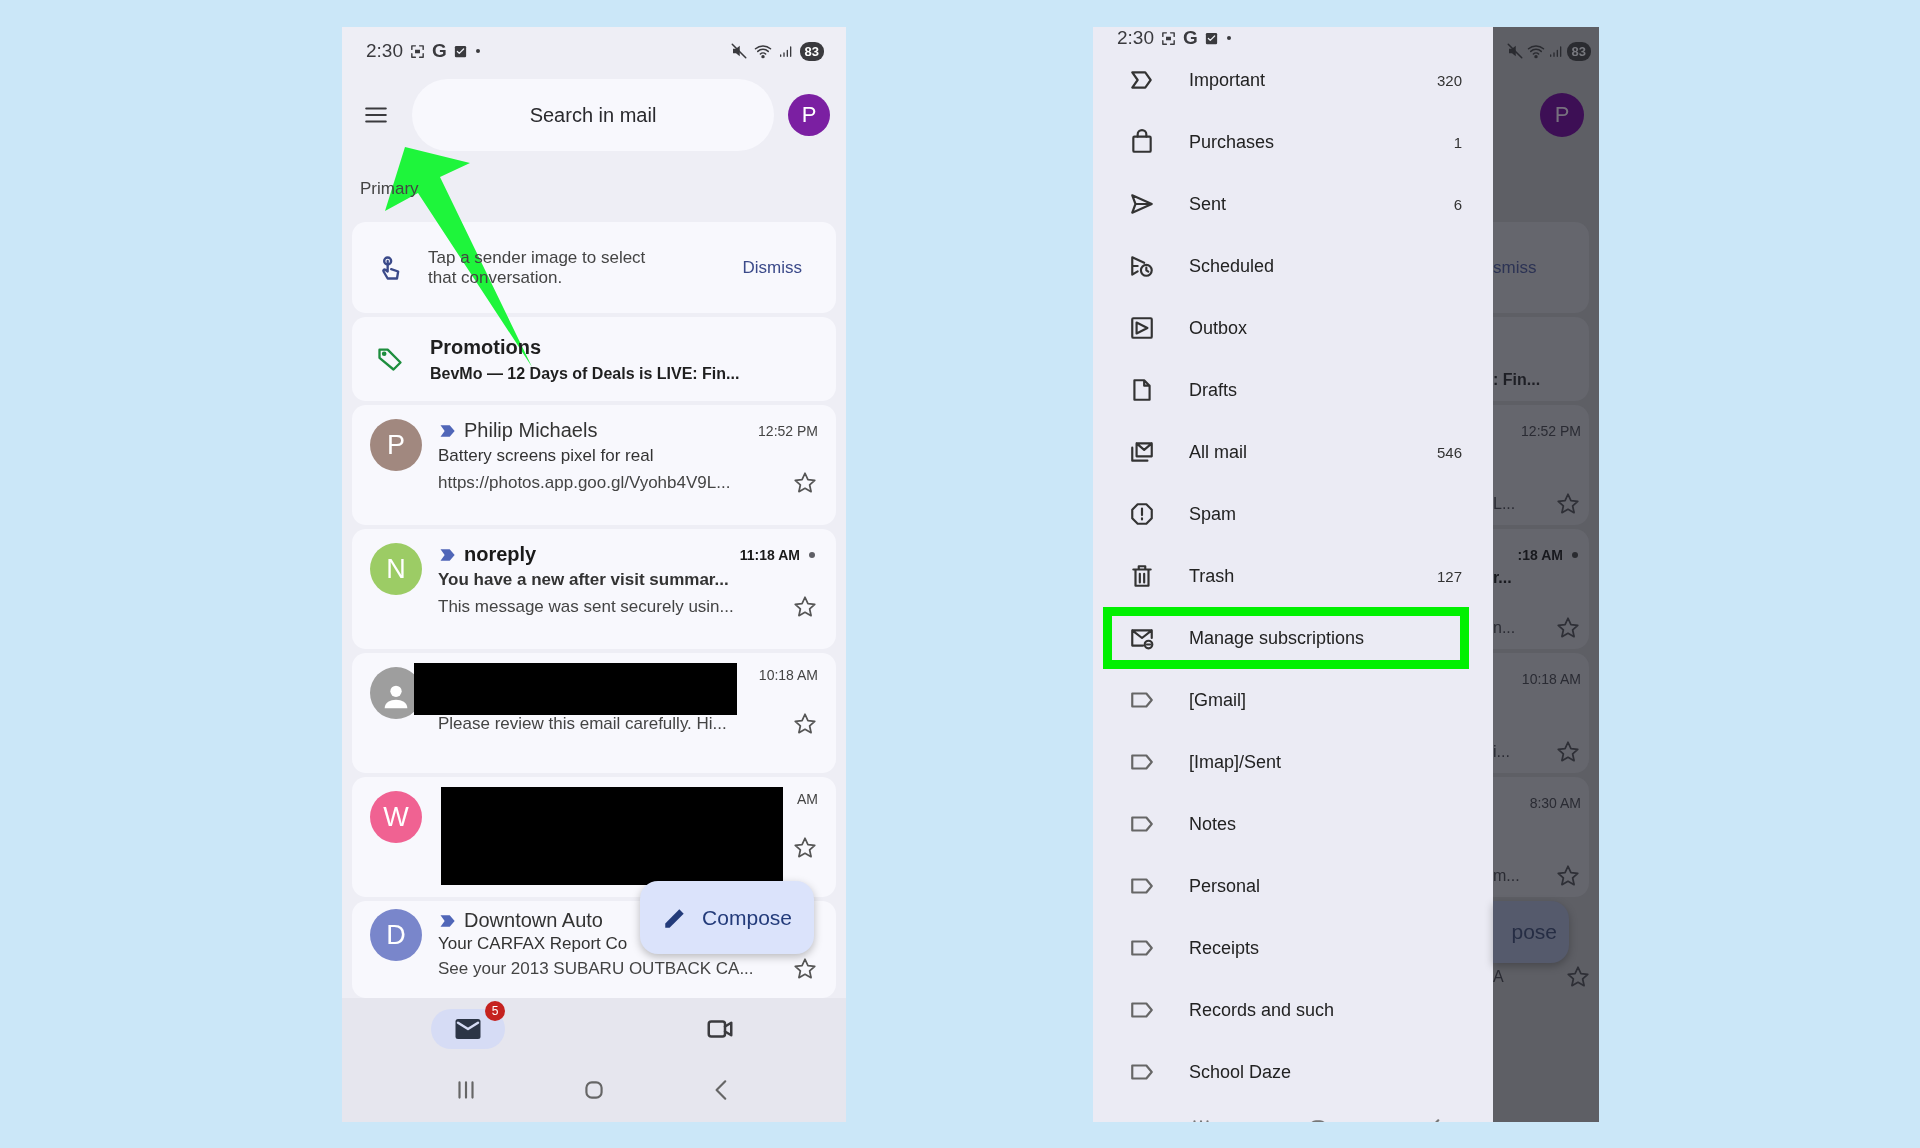  I want to click on spam-icon, so click(1142, 514).